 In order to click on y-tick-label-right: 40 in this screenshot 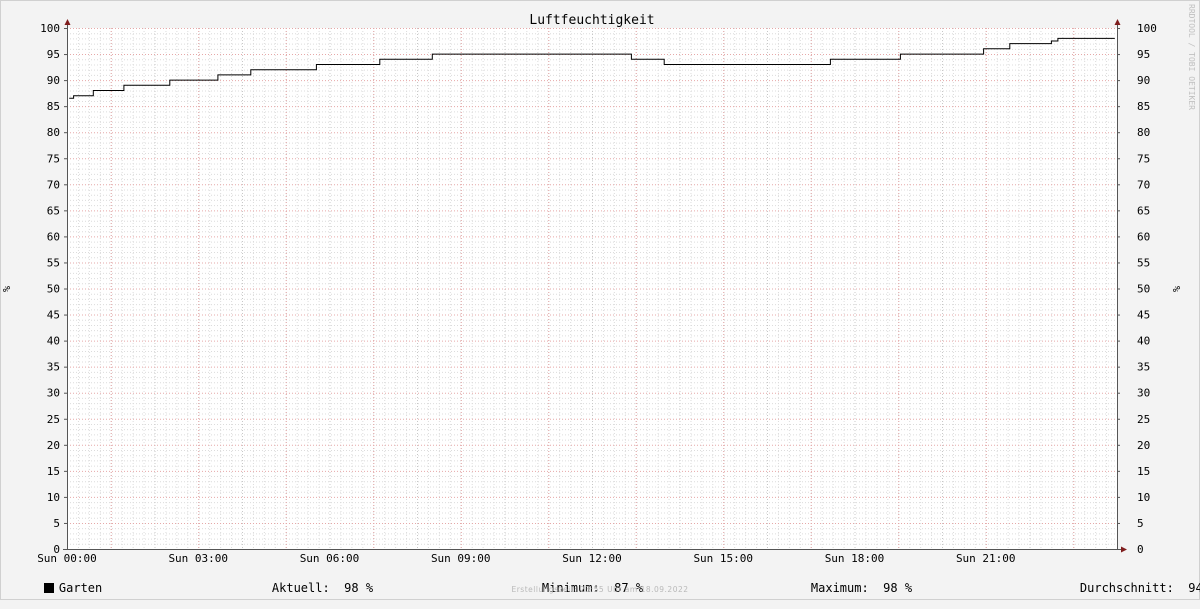, I will do `click(1143, 341)`.